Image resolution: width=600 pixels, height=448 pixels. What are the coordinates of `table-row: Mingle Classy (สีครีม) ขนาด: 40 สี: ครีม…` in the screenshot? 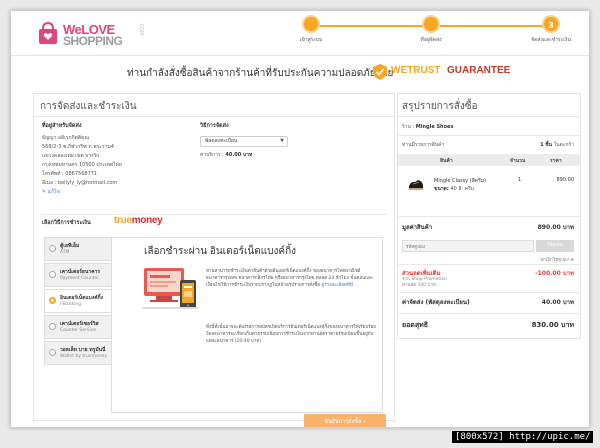 It's located at (489, 186).